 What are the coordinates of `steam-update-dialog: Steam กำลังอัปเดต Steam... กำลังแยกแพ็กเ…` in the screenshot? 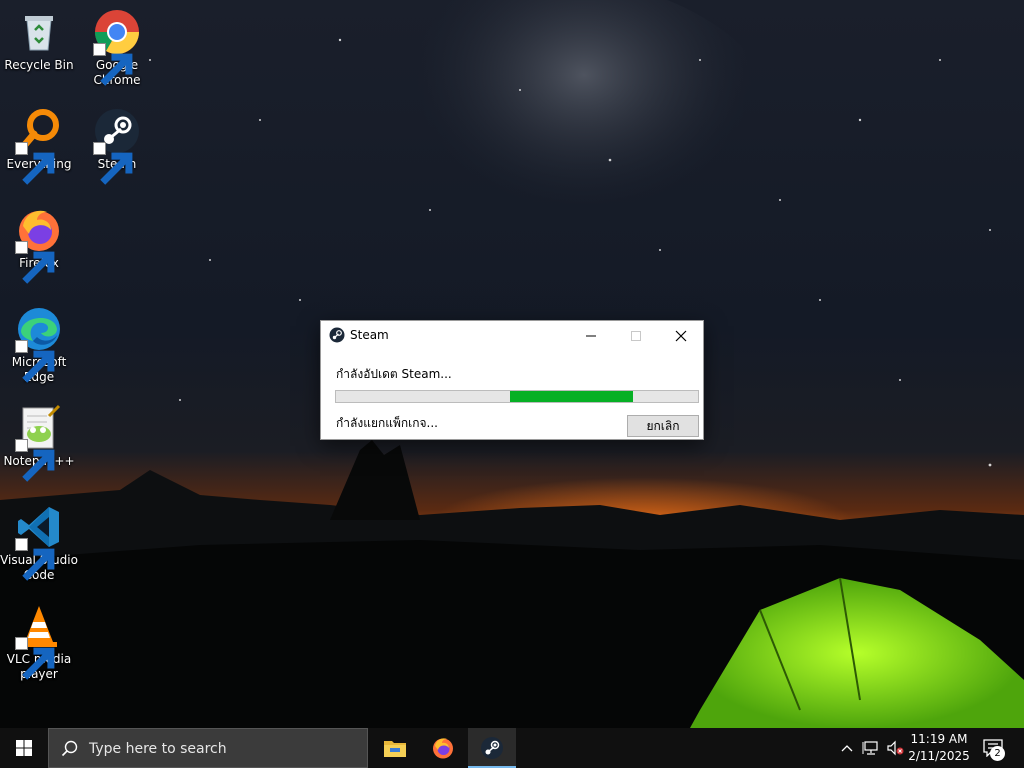 It's located at (512, 380).